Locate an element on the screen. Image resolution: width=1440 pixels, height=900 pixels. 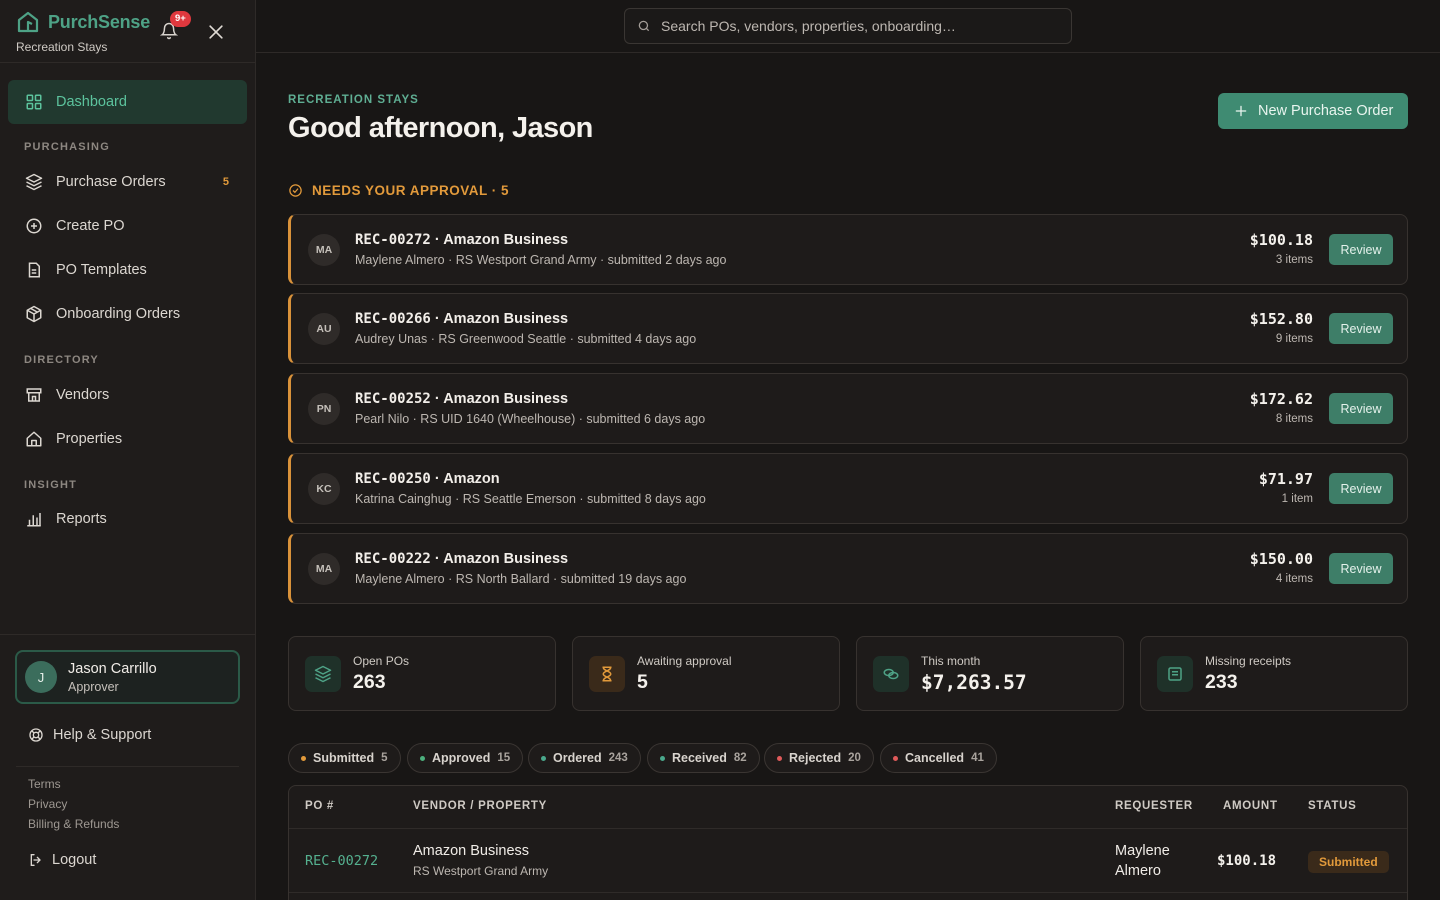
approval-title: REC-00272 · Amazon Business is located at coordinates (461, 240).